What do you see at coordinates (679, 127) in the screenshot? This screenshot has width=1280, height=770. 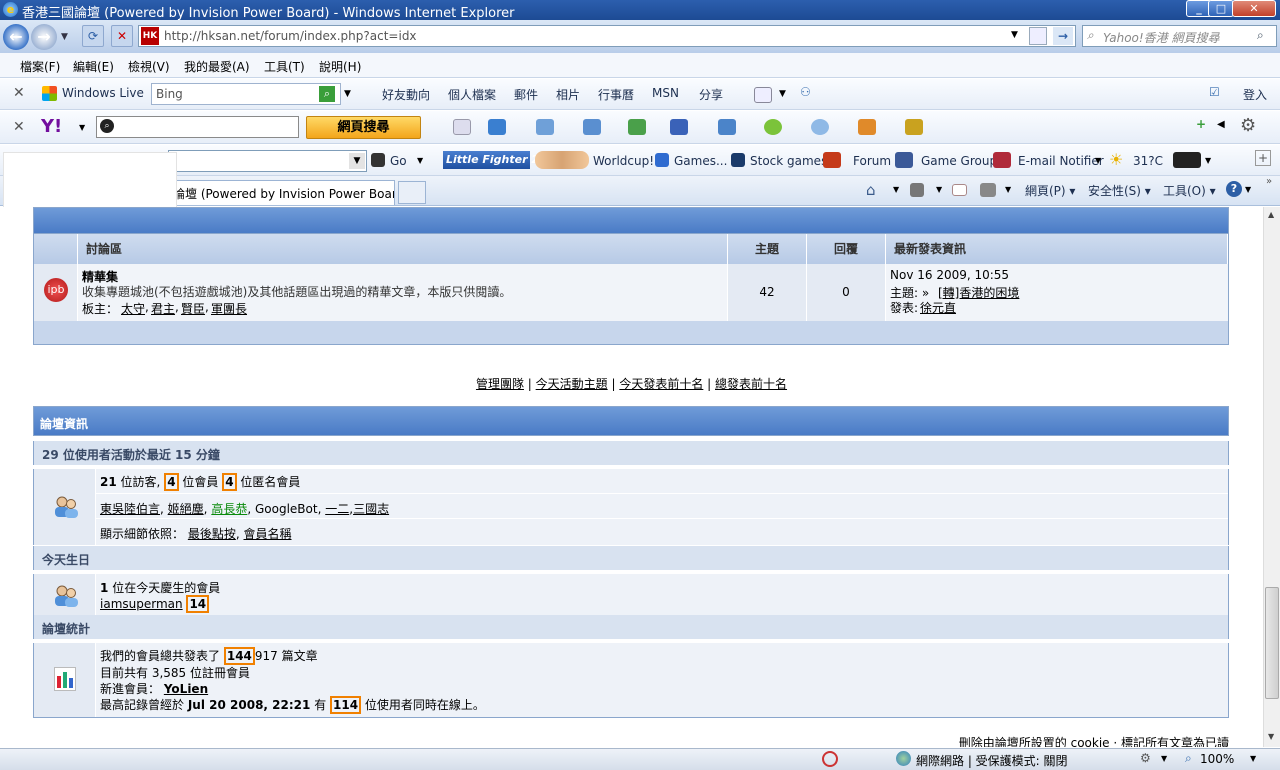 I see `star-icon` at bounding box center [679, 127].